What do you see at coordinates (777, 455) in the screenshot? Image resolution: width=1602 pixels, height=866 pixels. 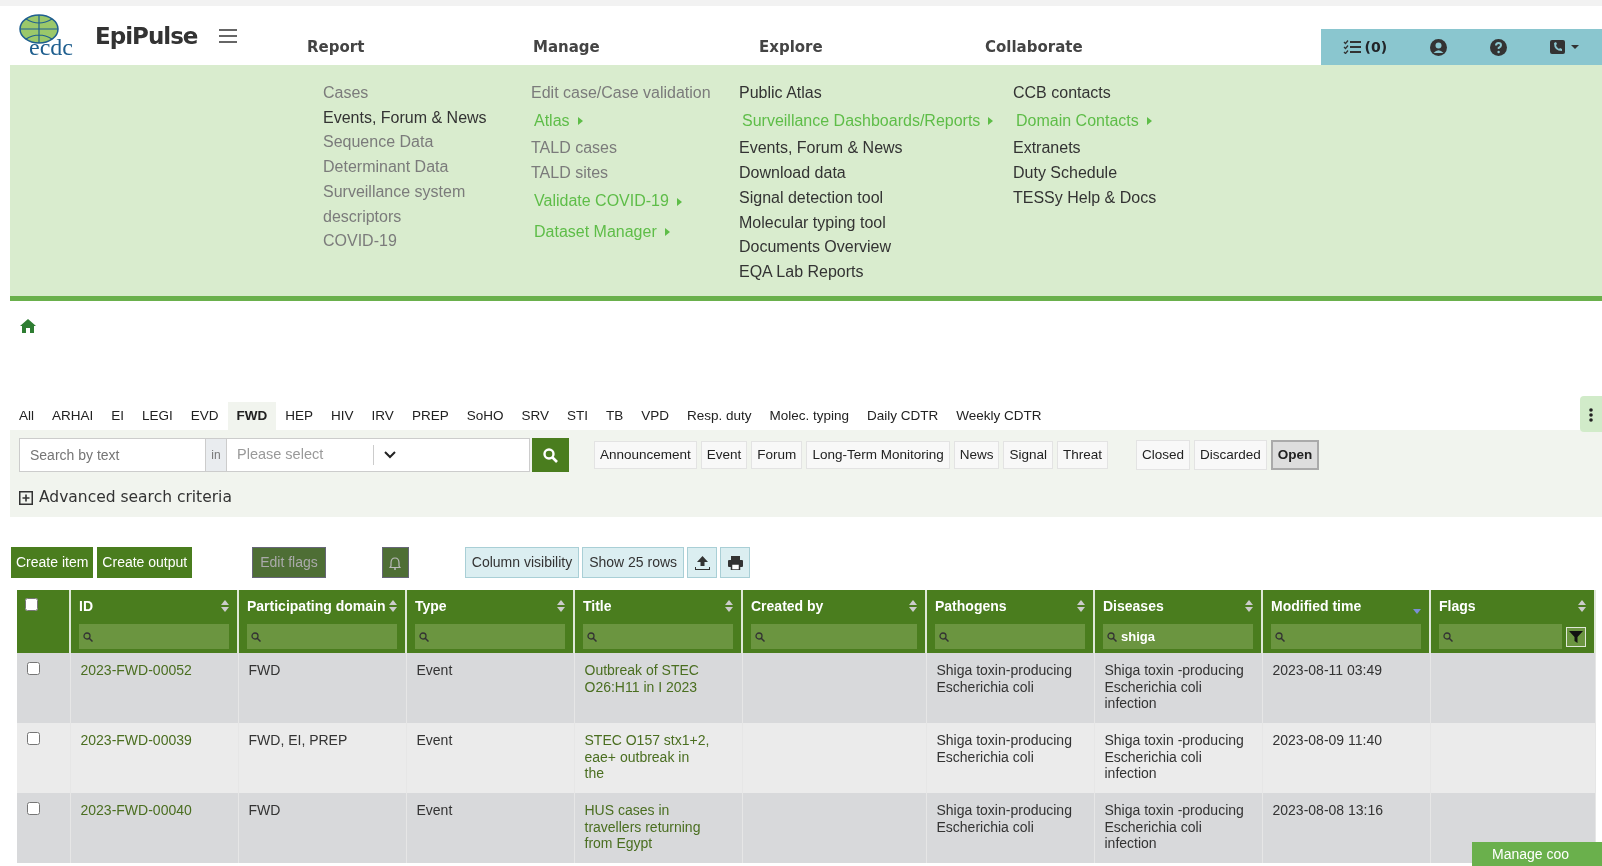 I see `type-filter-button: Forum` at bounding box center [777, 455].